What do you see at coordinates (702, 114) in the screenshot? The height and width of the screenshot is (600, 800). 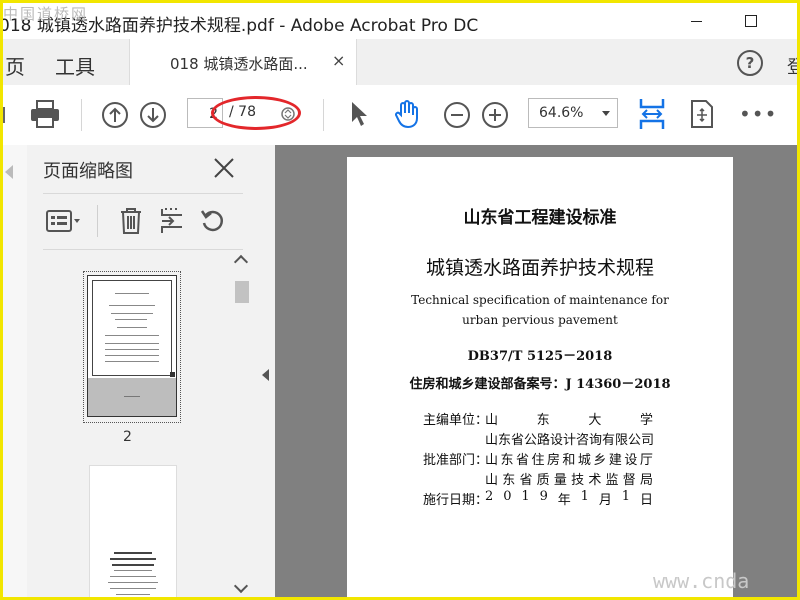 I see `page-tools-icon` at bounding box center [702, 114].